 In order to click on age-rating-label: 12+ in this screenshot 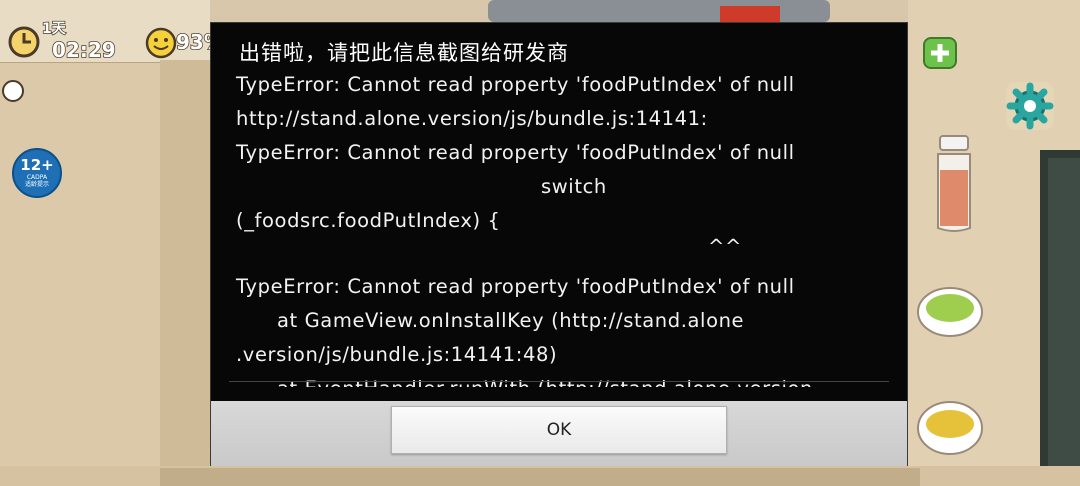, I will do `click(37, 165)`.